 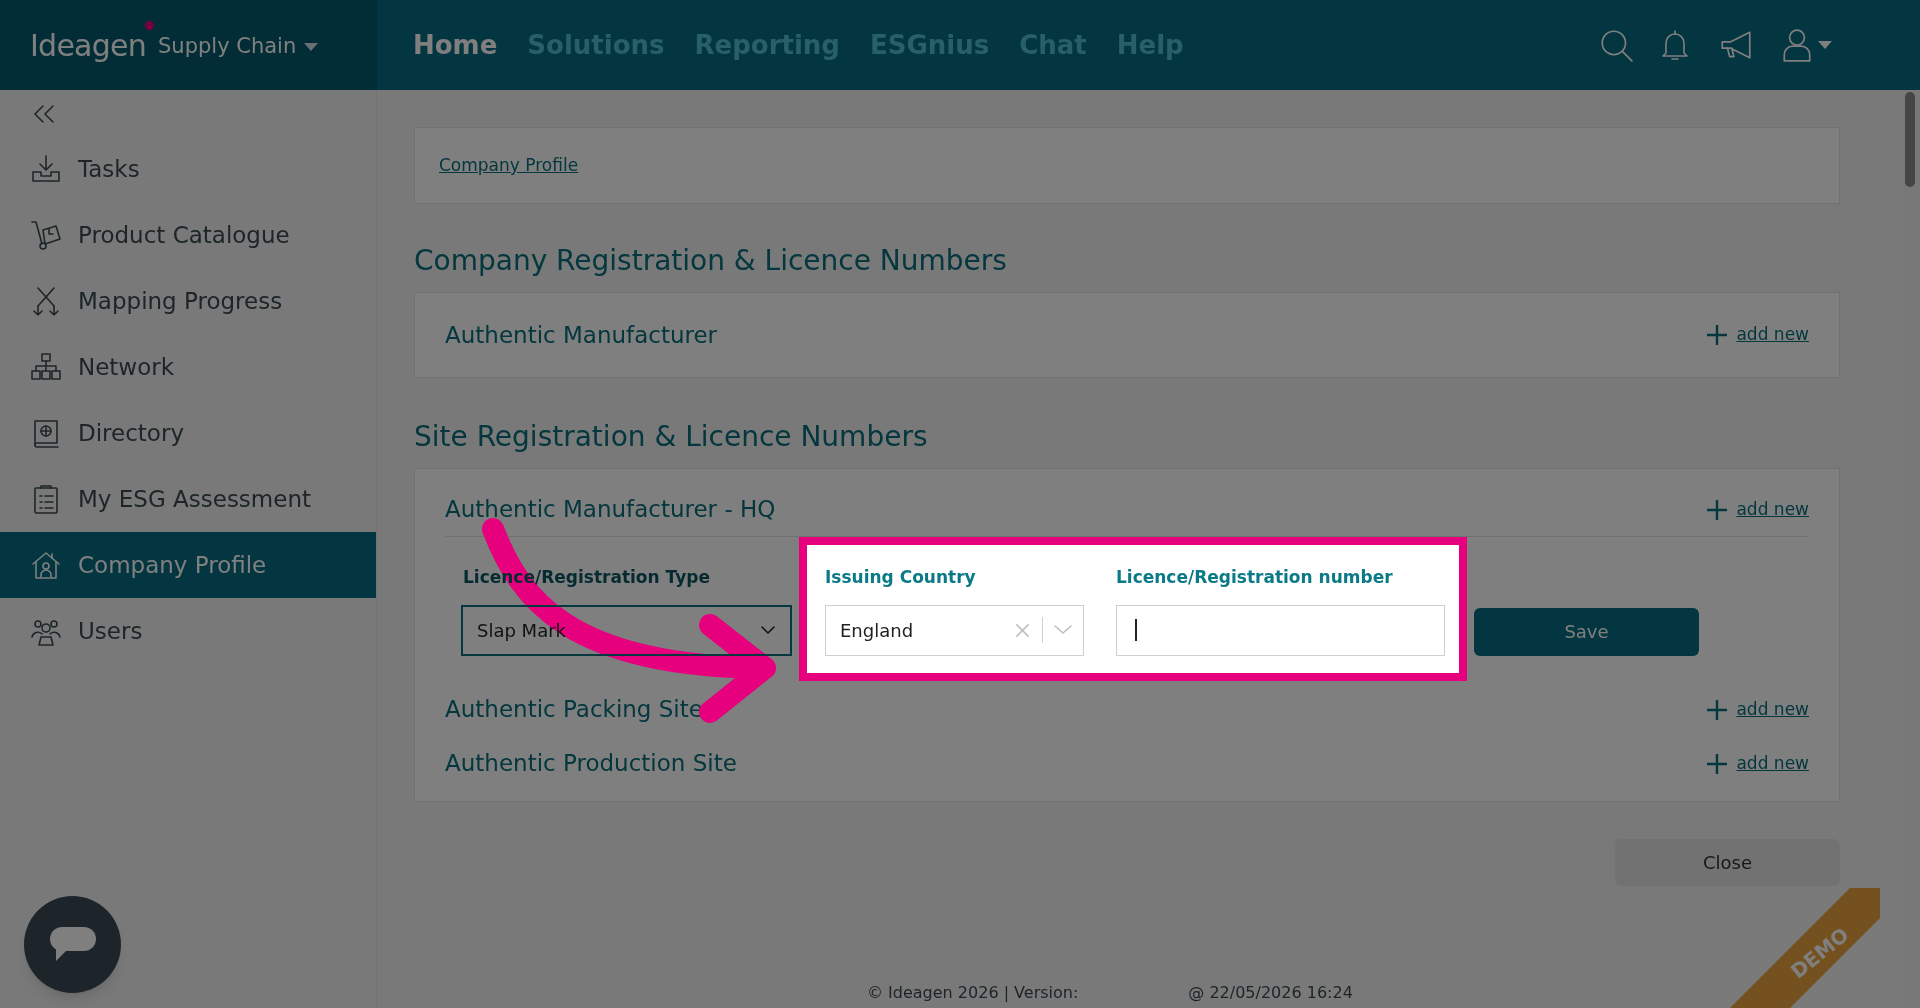 I want to click on sidebar-item: Tasks, so click(x=188, y=169).